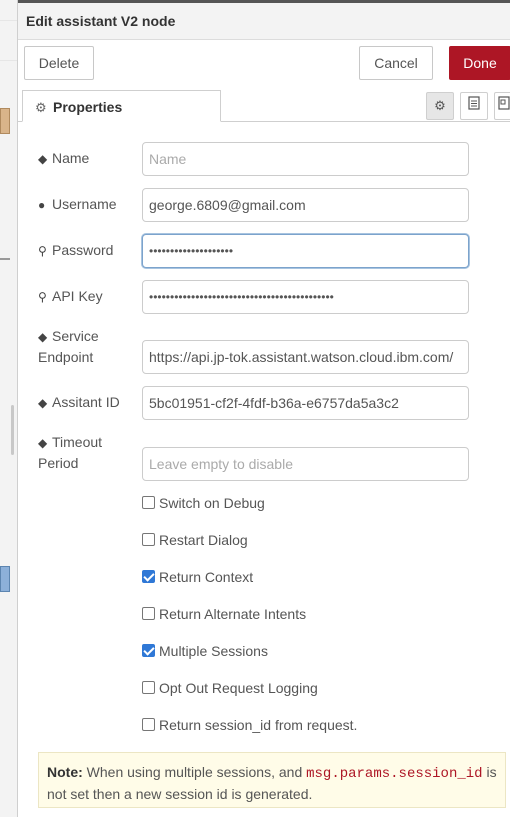  I want to click on delete-button: Delete, so click(59, 63).